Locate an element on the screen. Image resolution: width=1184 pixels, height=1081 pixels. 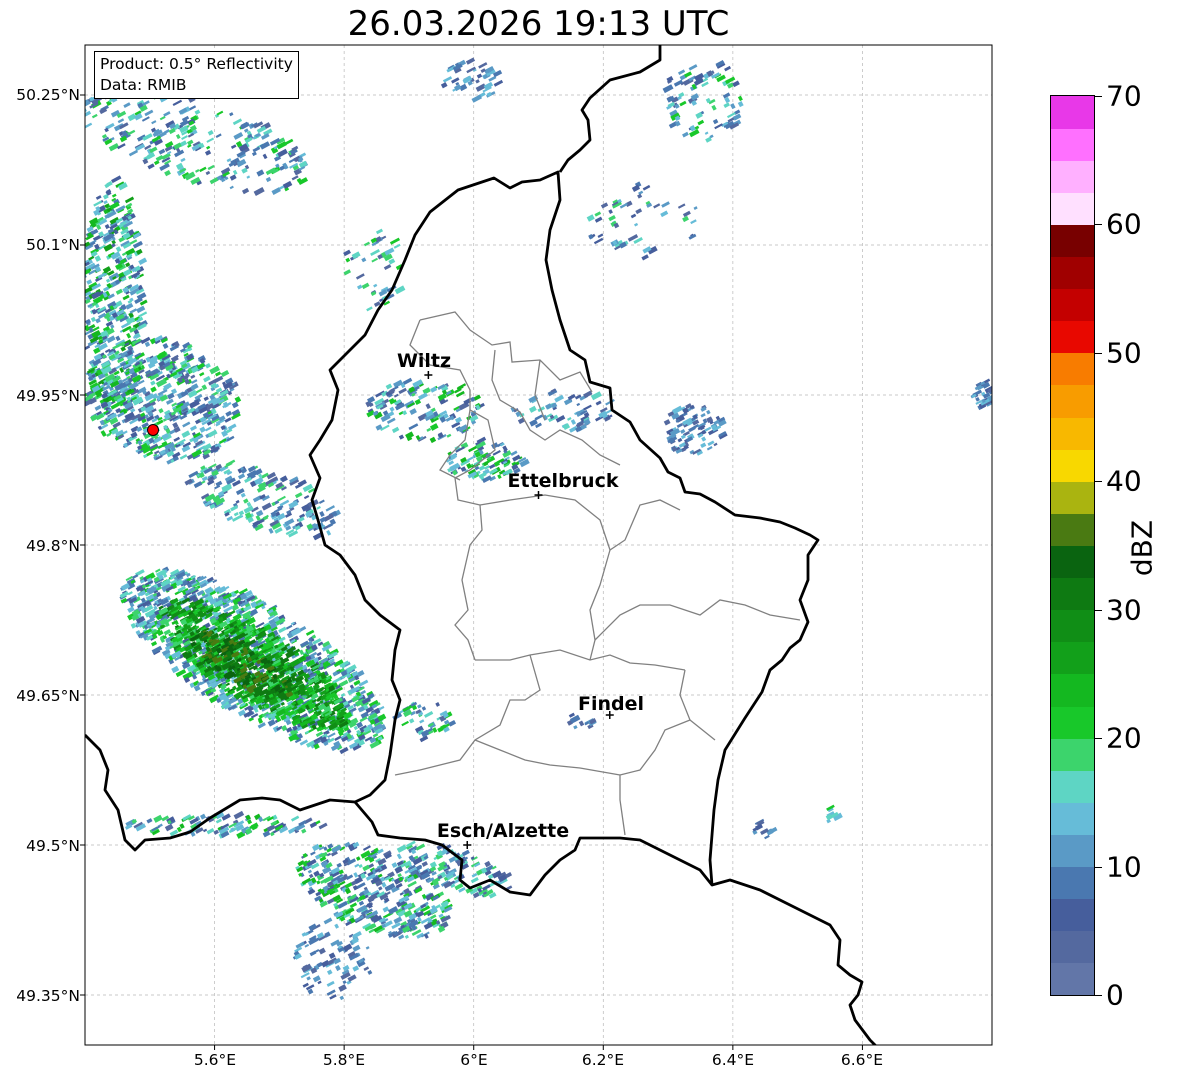
city-label-wiltz: Wiltz is located at coordinates (424, 361).